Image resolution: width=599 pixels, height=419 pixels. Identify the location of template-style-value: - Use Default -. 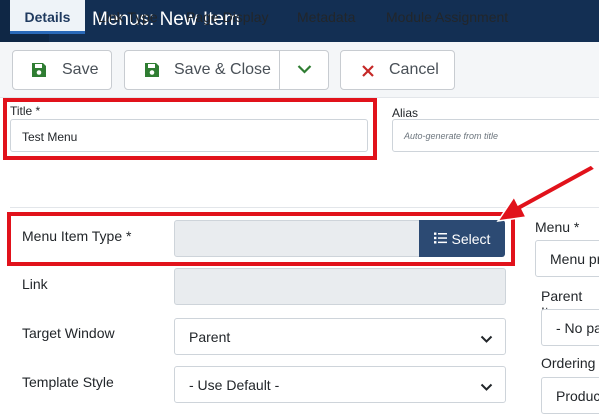
(234, 385).